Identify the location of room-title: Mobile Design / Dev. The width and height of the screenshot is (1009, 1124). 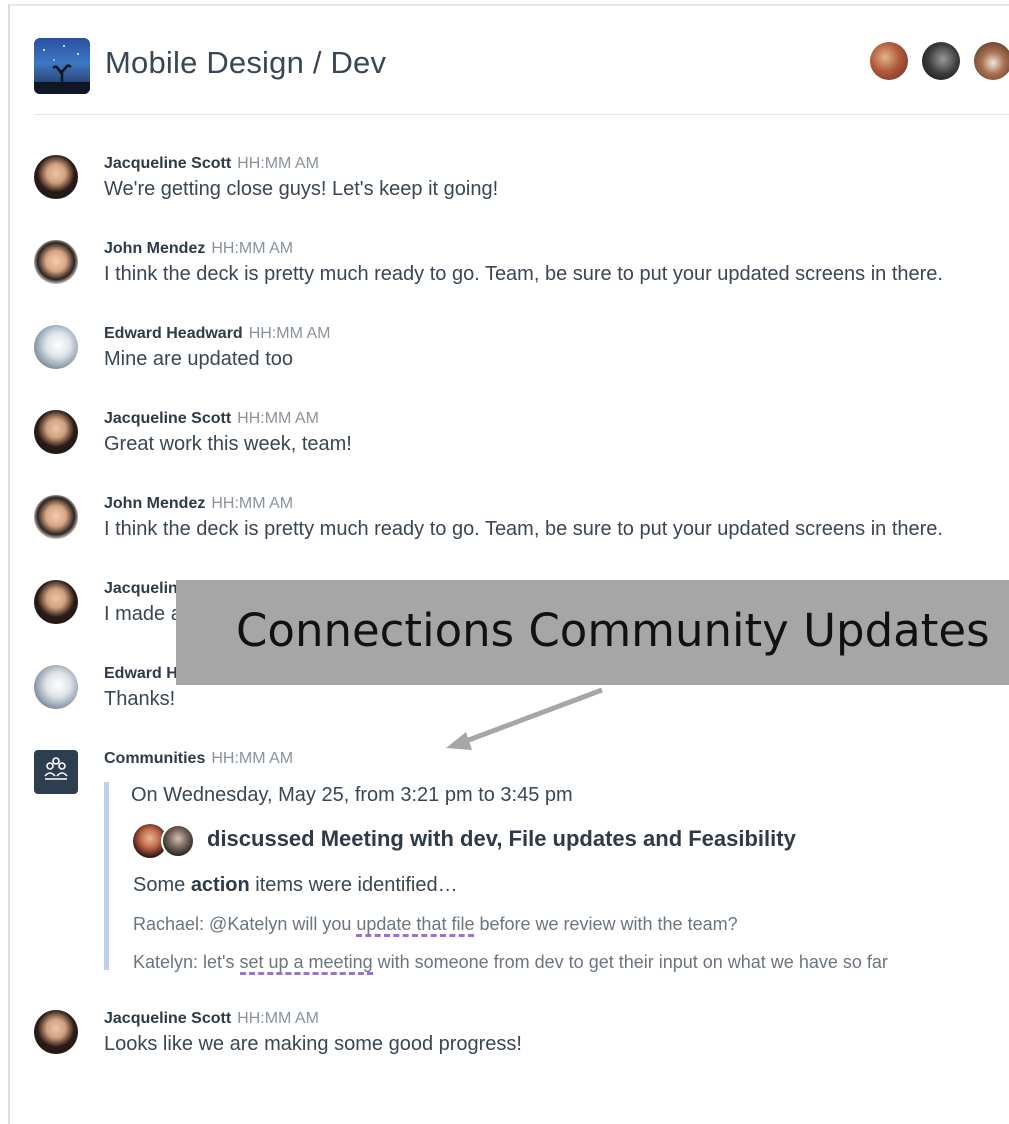
(246, 62).